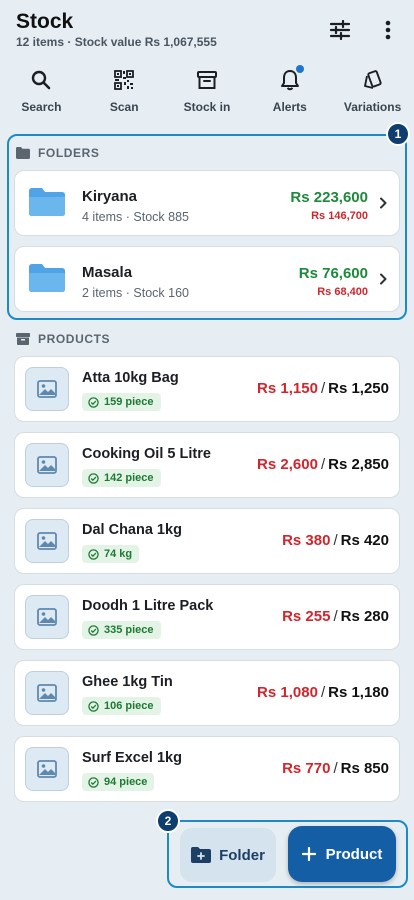  What do you see at coordinates (45, 21) in the screenshot?
I see `page-title: Stock` at bounding box center [45, 21].